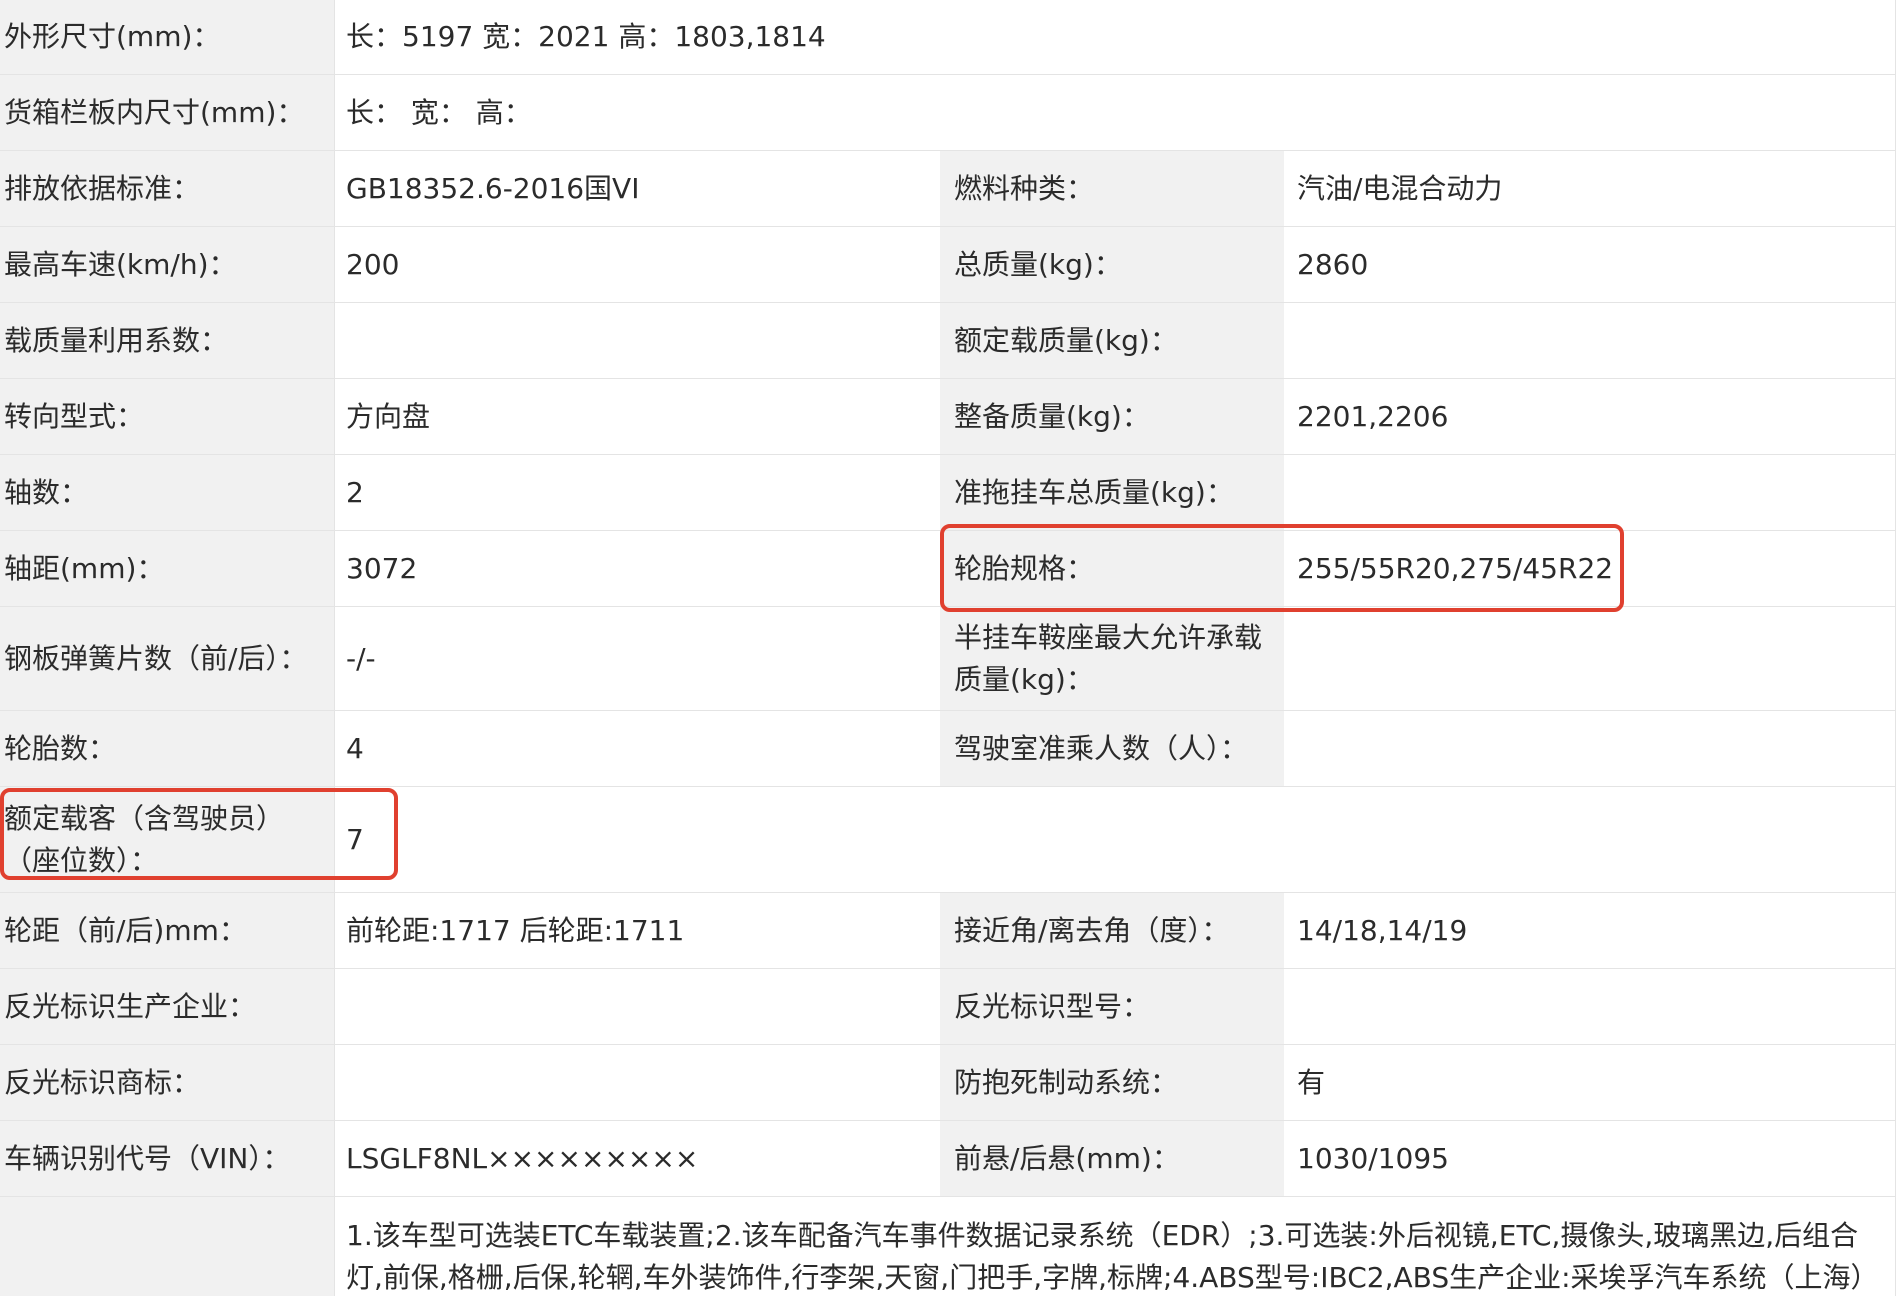 The height and width of the screenshot is (1299, 1896). What do you see at coordinates (1590, 1082) in the screenshot?
I see `spec-value: 有` at bounding box center [1590, 1082].